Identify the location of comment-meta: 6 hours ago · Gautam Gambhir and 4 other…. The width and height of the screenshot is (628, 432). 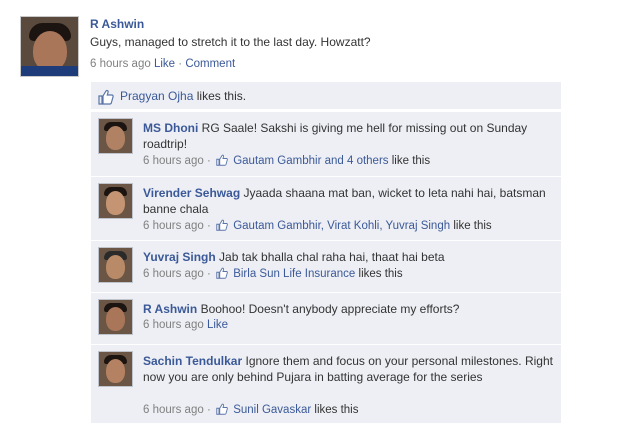
(286, 160).